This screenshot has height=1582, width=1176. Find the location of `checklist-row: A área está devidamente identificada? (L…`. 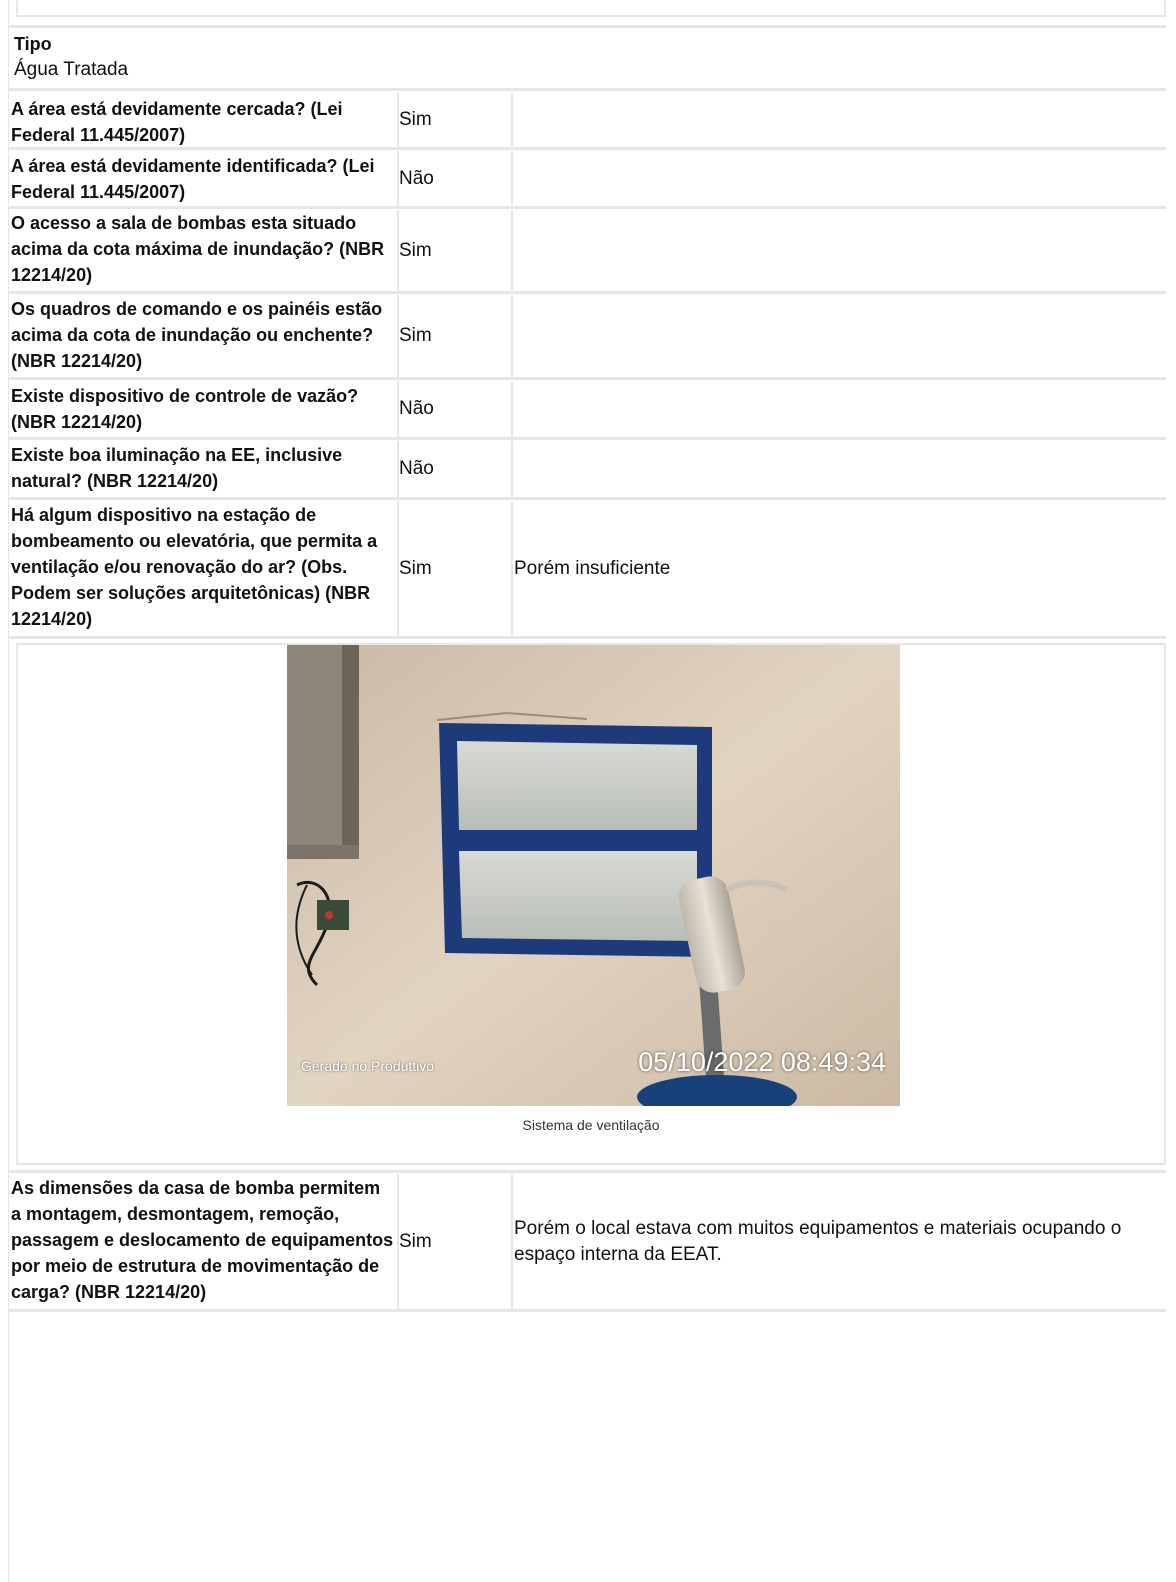

checklist-row: A área está devidamente identificada? (L… is located at coordinates (587, 178).